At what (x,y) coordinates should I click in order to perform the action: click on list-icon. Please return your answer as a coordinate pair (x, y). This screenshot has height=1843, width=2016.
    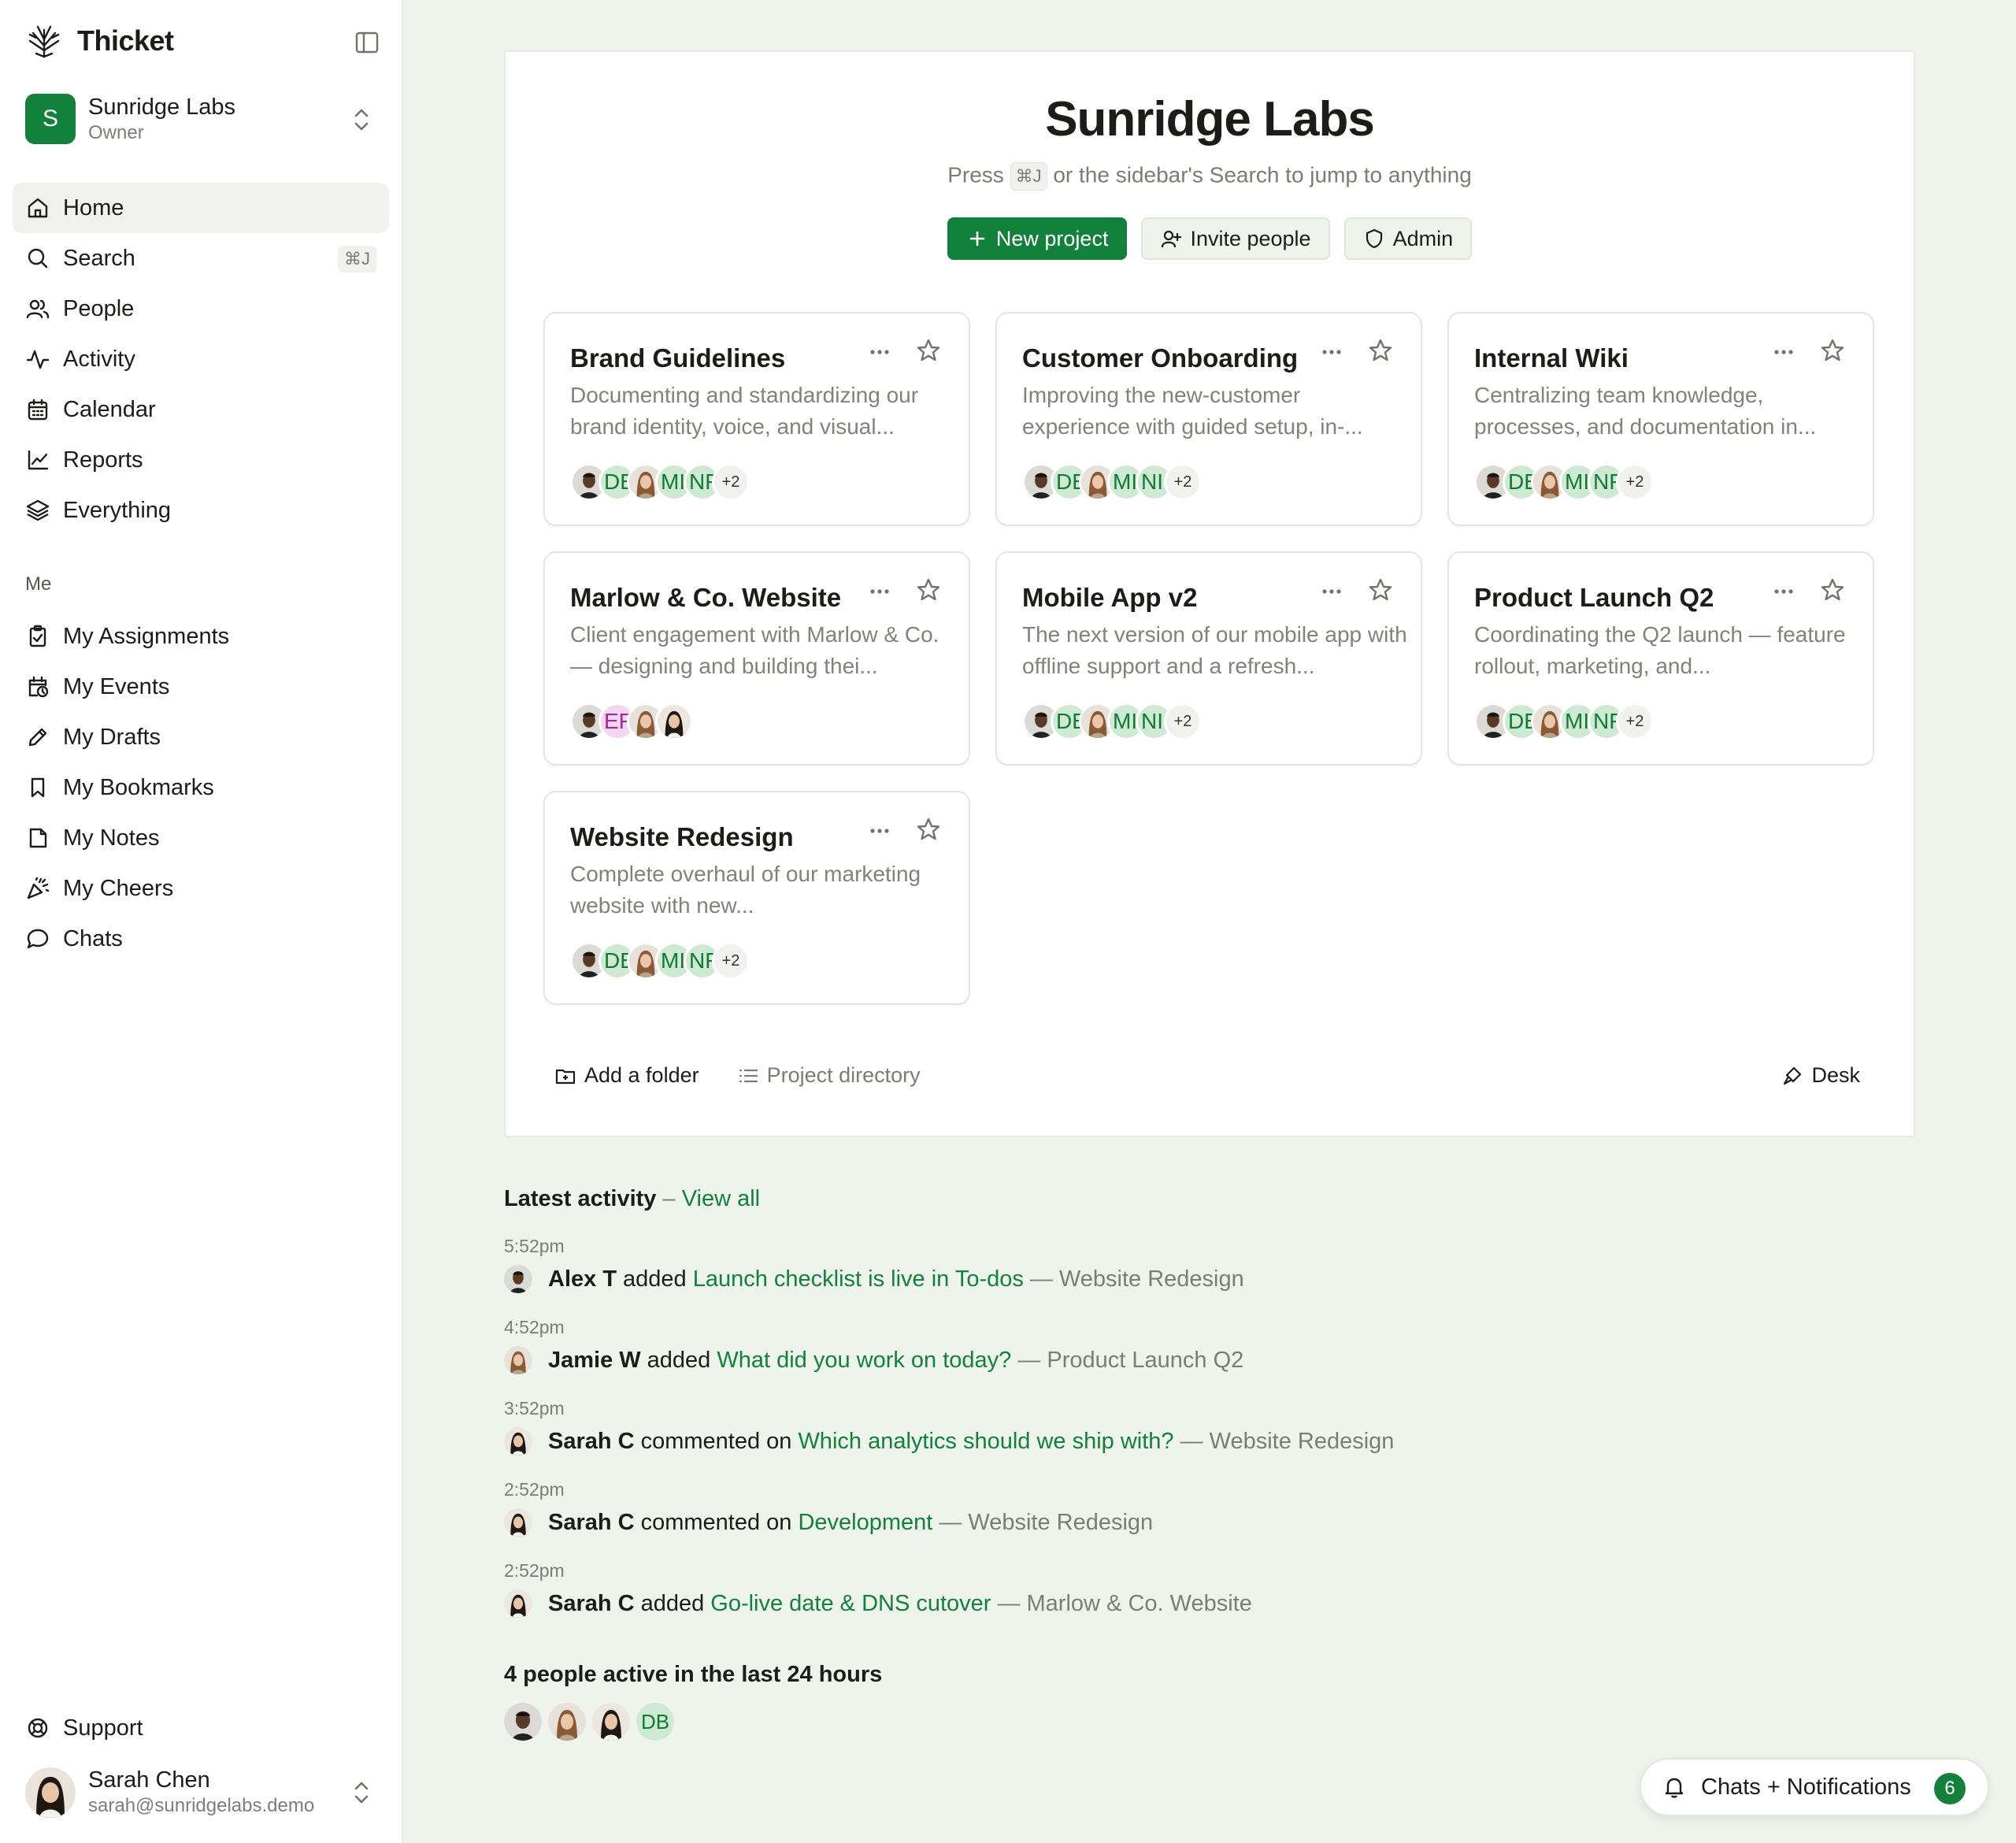
    Looking at the image, I should click on (748, 1075).